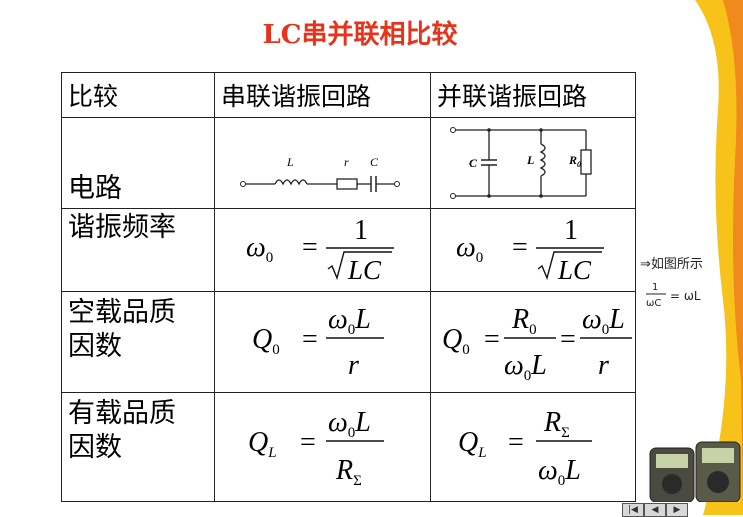 This screenshot has width=743, height=517. What do you see at coordinates (138, 342) in the screenshot?
I see `label-unloaded-q: 空载品质 因数` at bounding box center [138, 342].